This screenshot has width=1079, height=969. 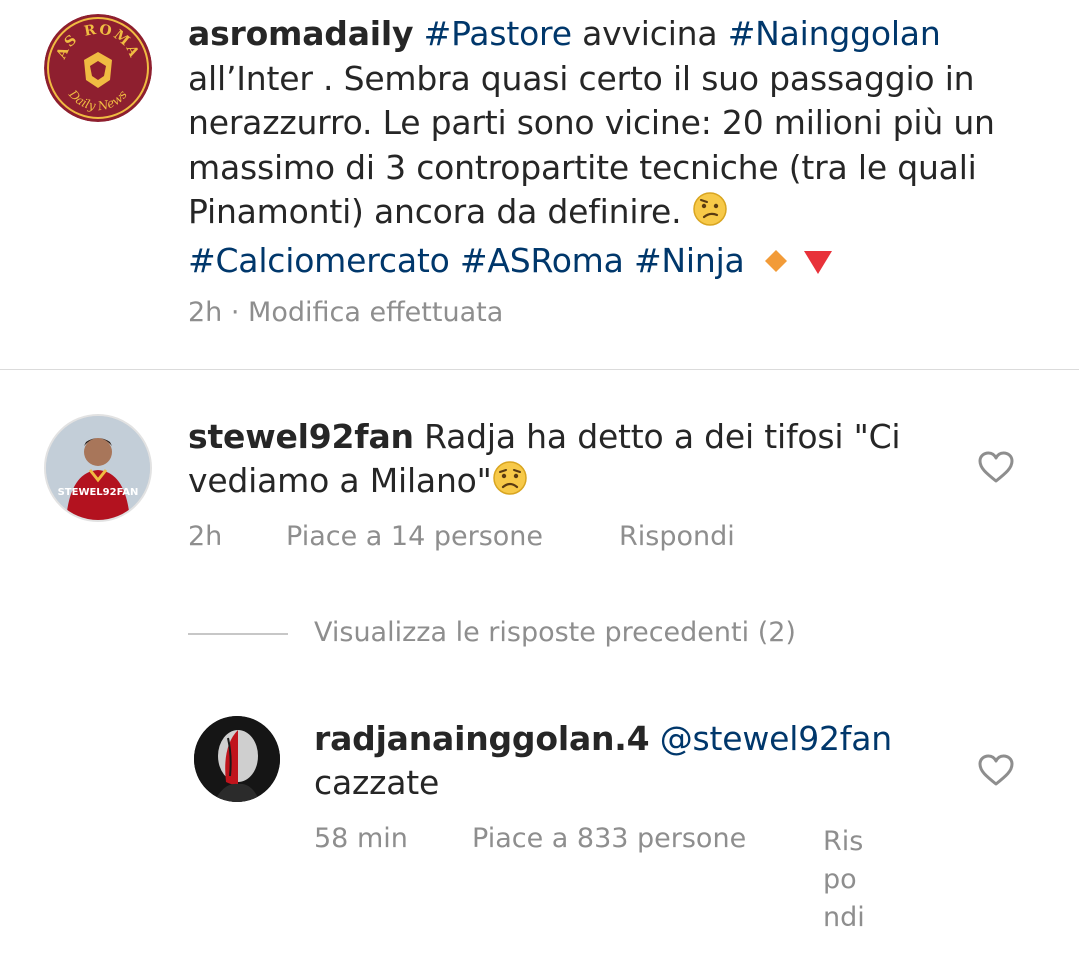 What do you see at coordinates (301, 33) in the screenshot?
I see `post-author-username: asromadaily` at bounding box center [301, 33].